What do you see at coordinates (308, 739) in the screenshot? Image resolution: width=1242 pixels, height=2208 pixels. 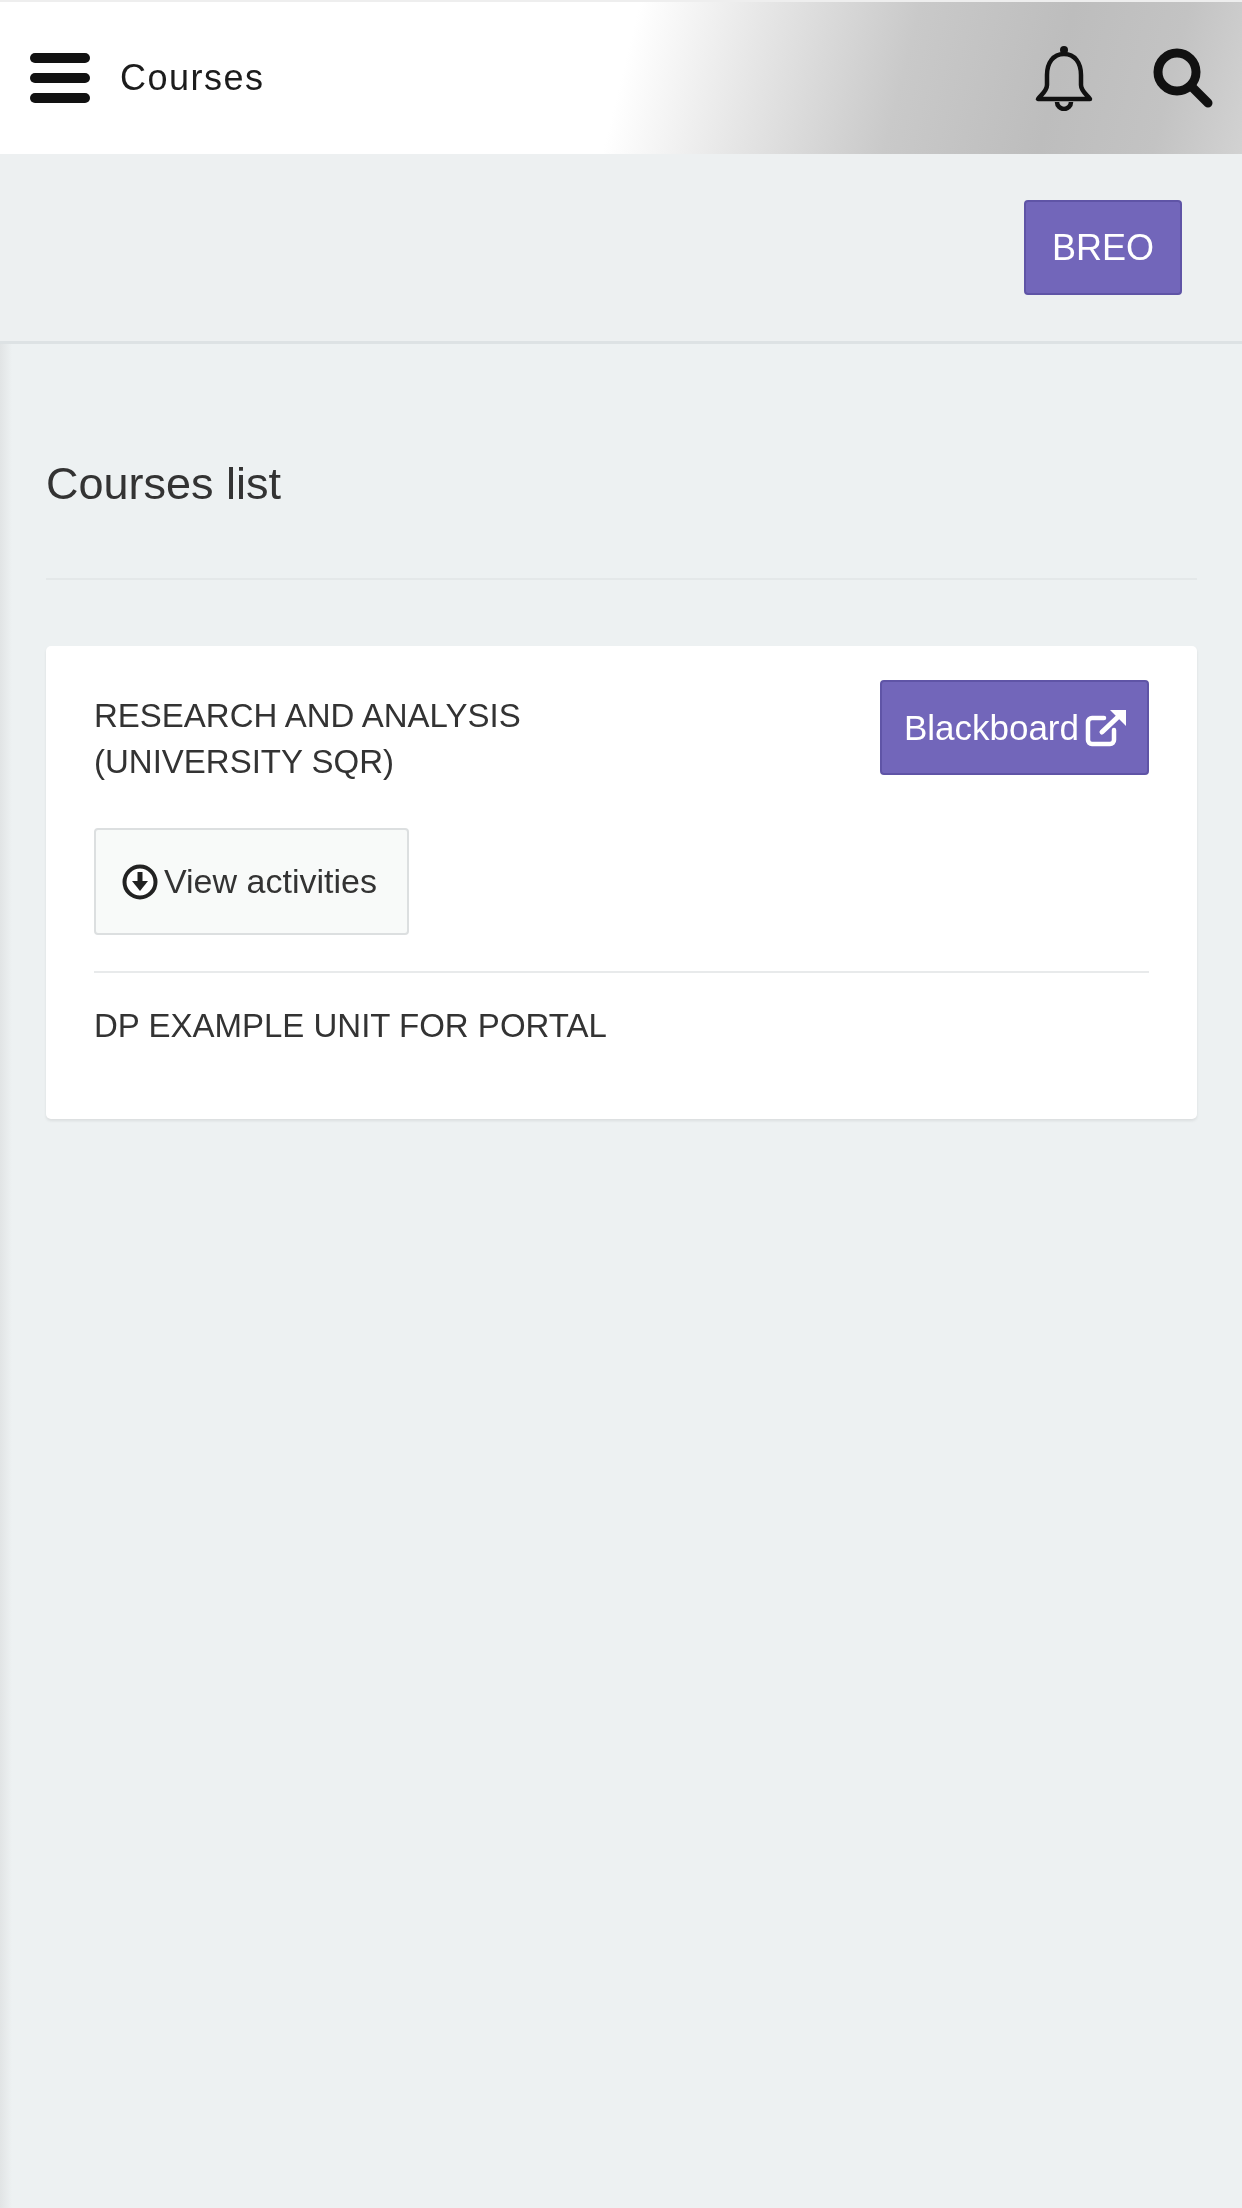 I see `course-title: RESEARCH AND ANALYSIS (UNIVERSITY SQR)` at bounding box center [308, 739].